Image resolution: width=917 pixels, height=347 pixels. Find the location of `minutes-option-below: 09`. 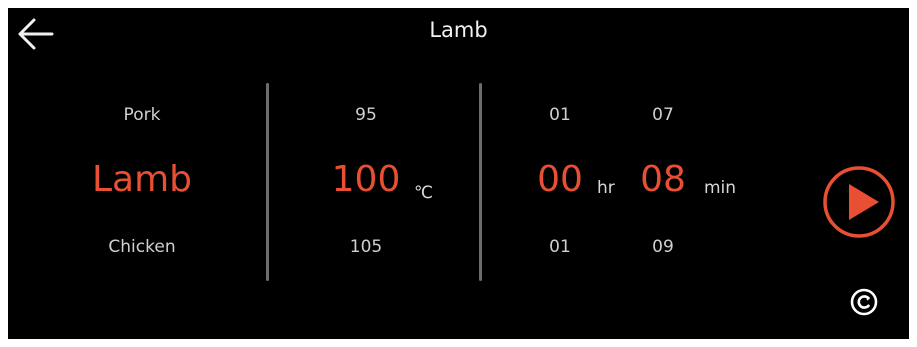

minutes-option-below: 09 is located at coordinates (663, 247).